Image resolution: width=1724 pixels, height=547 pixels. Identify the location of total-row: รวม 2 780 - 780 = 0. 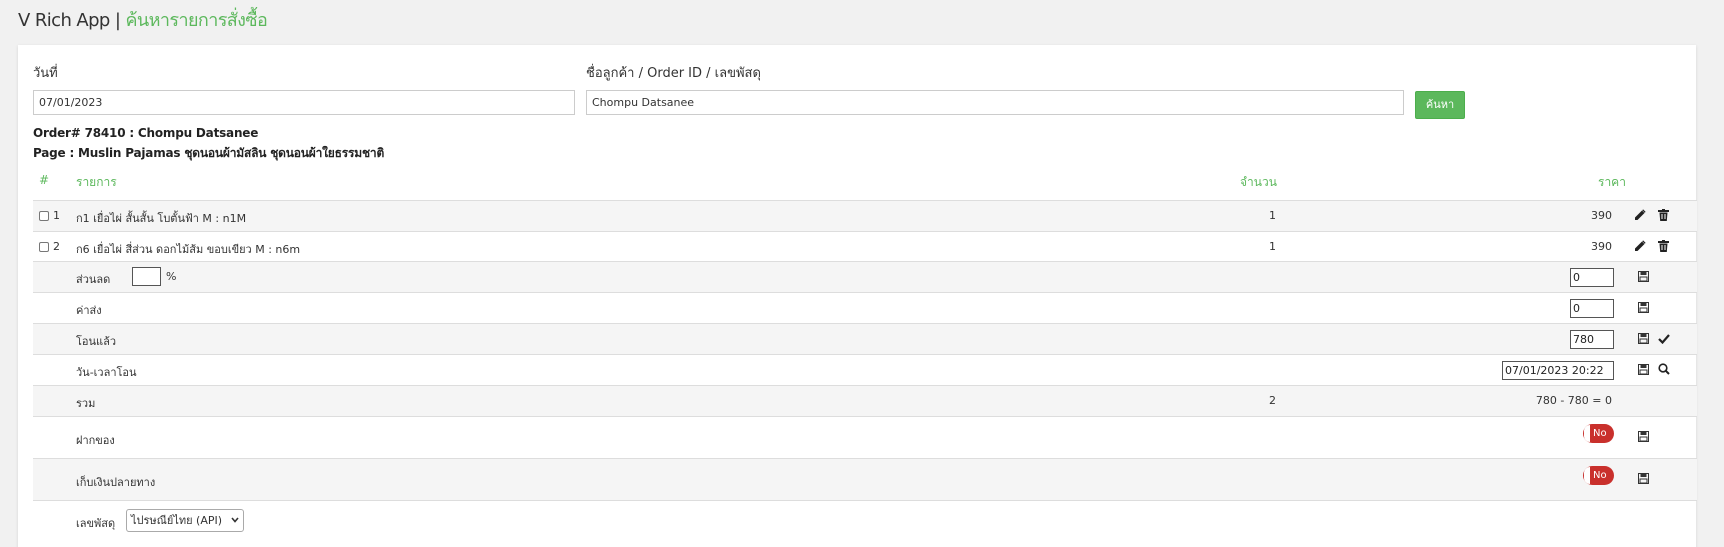
(865, 400).